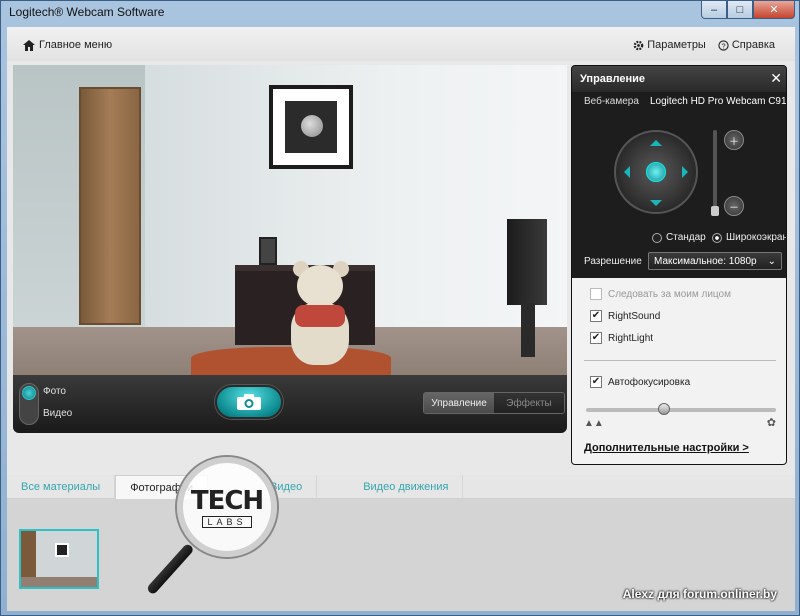 The width and height of the screenshot is (800, 616). Describe the element at coordinates (771, 261) in the screenshot. I see `chevron-down-icon: ⌄` at that location.